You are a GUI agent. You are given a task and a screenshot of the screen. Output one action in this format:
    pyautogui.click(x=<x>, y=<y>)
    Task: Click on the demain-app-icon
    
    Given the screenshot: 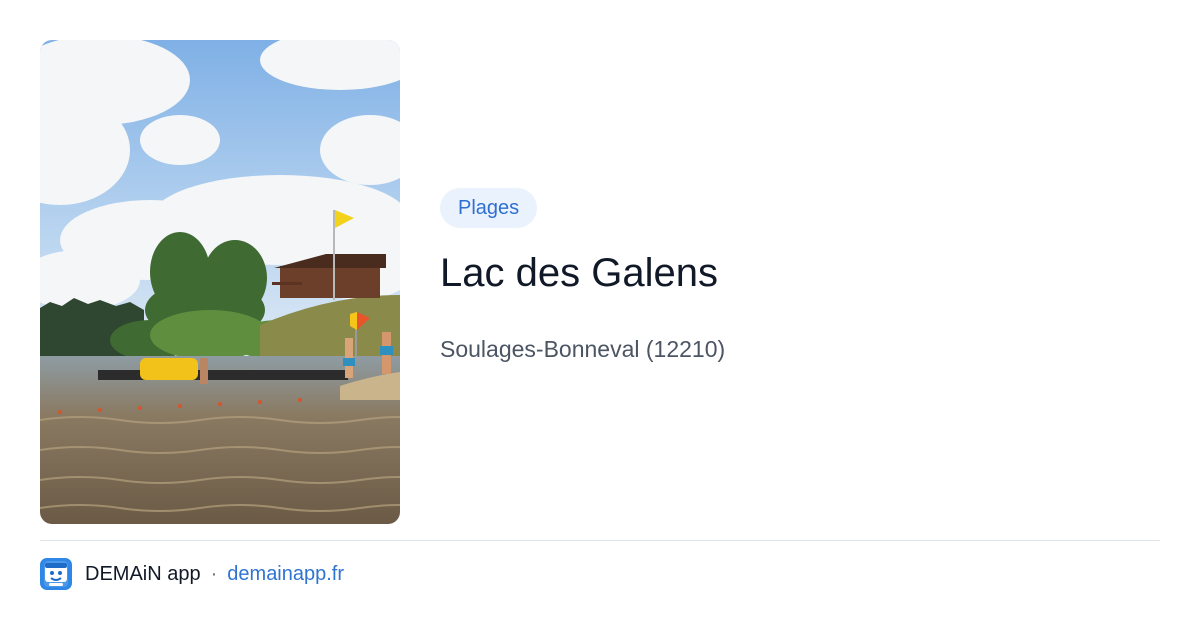 What is the action you would take?
    pyautogui.click(x=56, y=574)
    